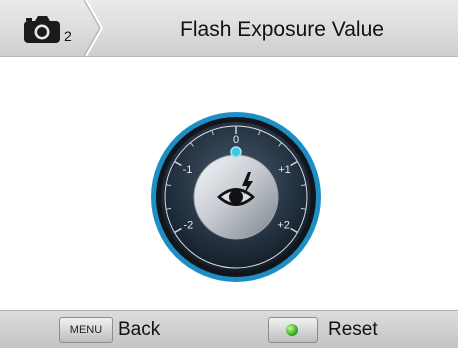 The width and height of the screenshot is (458, 348). I want to click on footer-bar: MENU Back Reset, so click(229, 329).